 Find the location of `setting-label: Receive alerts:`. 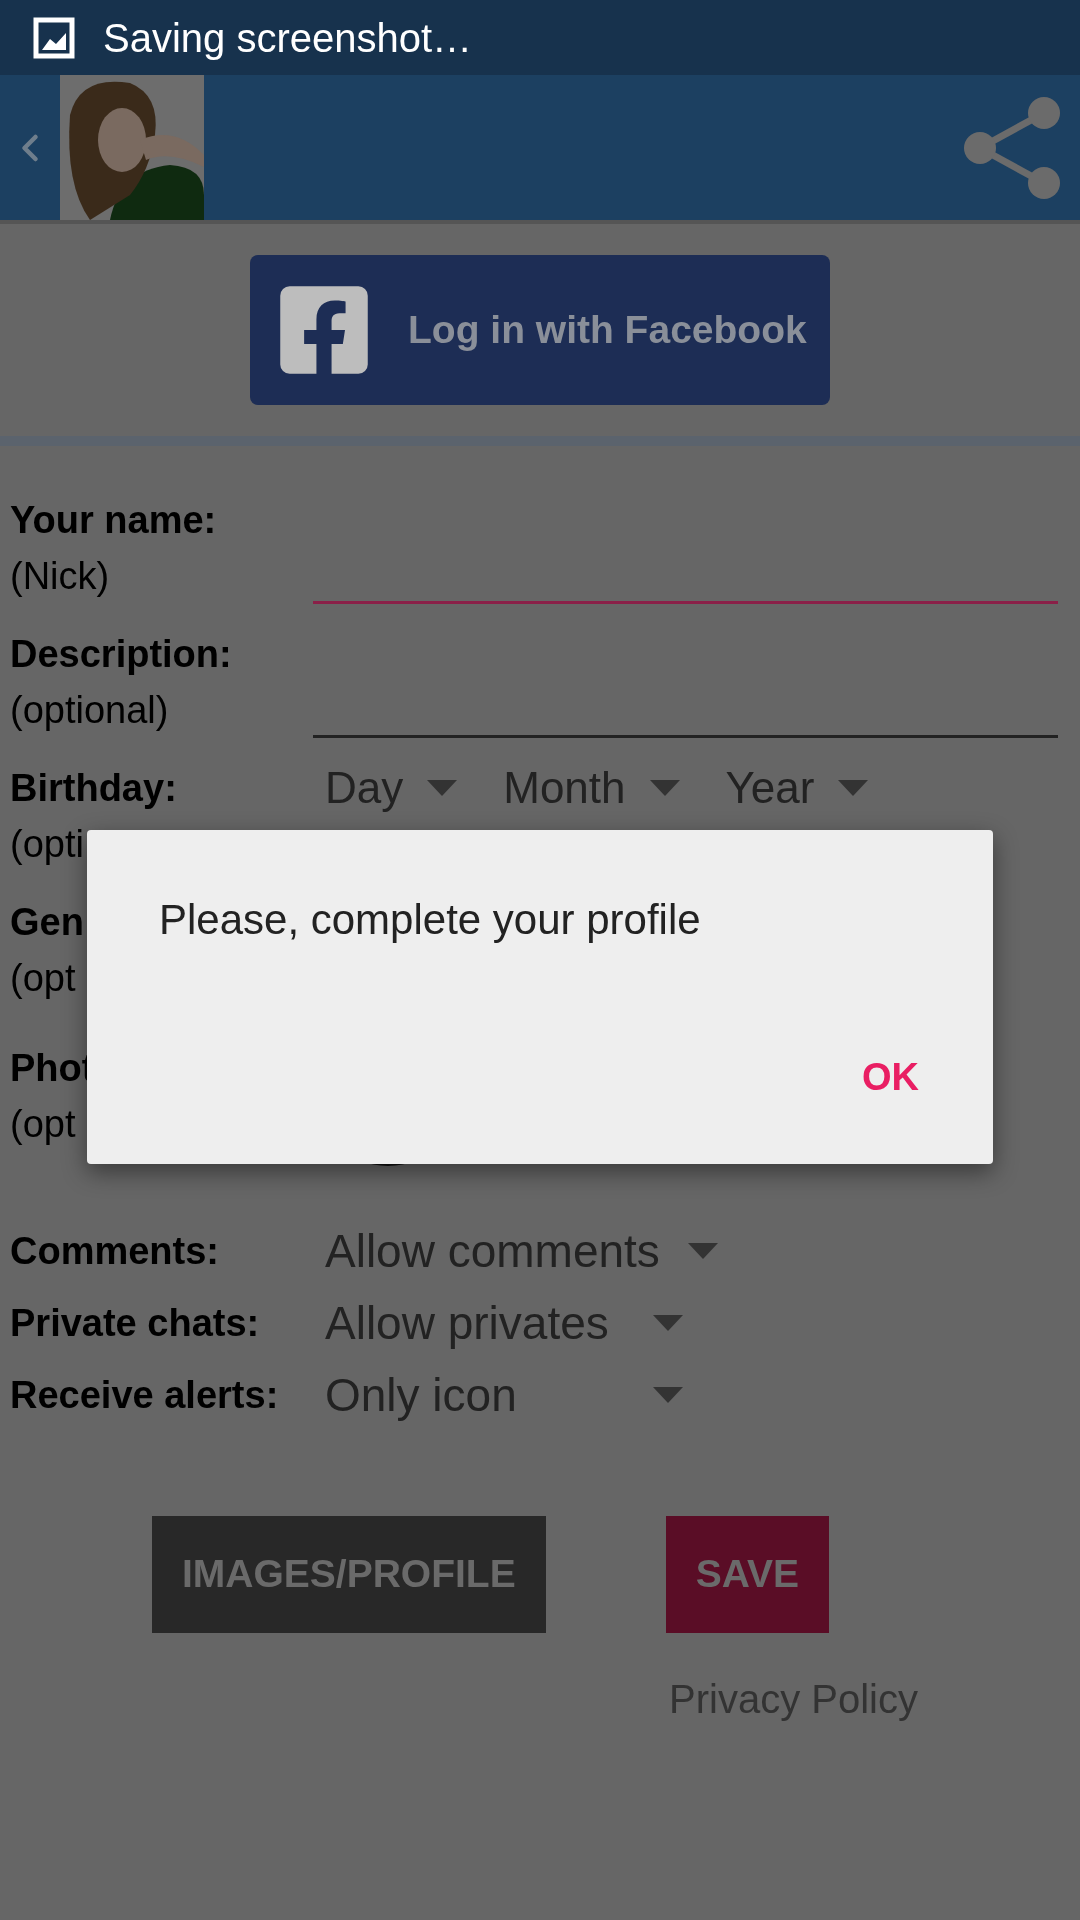

setting-label: Receive alerts: is located at coordinates (145, 1395).